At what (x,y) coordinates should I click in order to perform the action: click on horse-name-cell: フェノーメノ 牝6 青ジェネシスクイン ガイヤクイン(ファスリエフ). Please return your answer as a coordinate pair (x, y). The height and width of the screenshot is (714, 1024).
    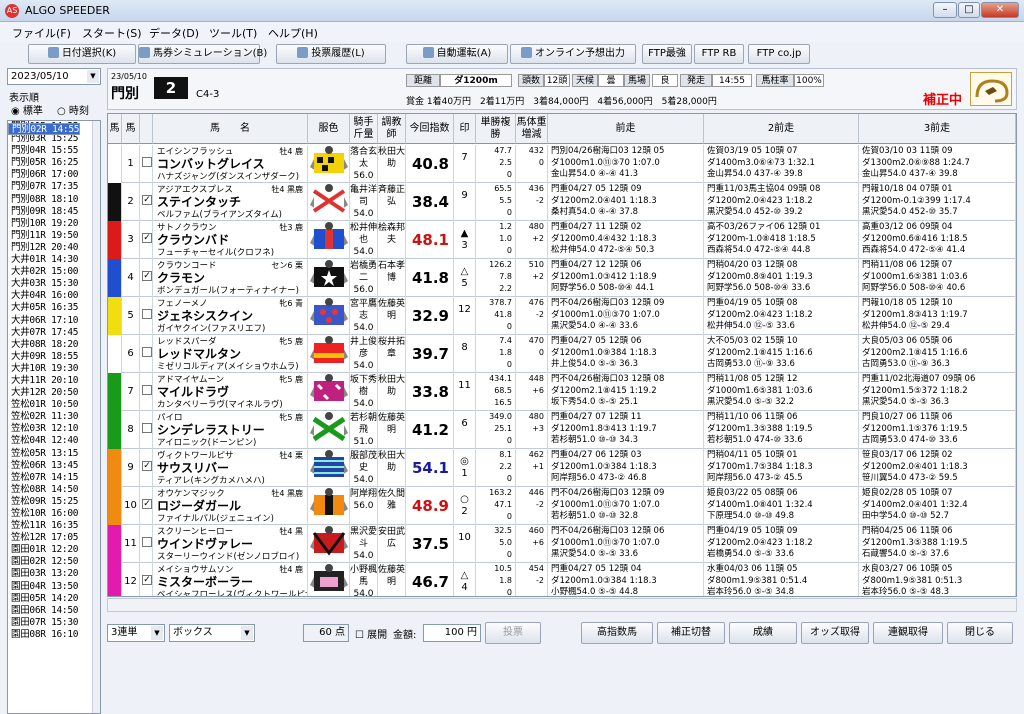
    Looking at the image, I should click on (230, 316).